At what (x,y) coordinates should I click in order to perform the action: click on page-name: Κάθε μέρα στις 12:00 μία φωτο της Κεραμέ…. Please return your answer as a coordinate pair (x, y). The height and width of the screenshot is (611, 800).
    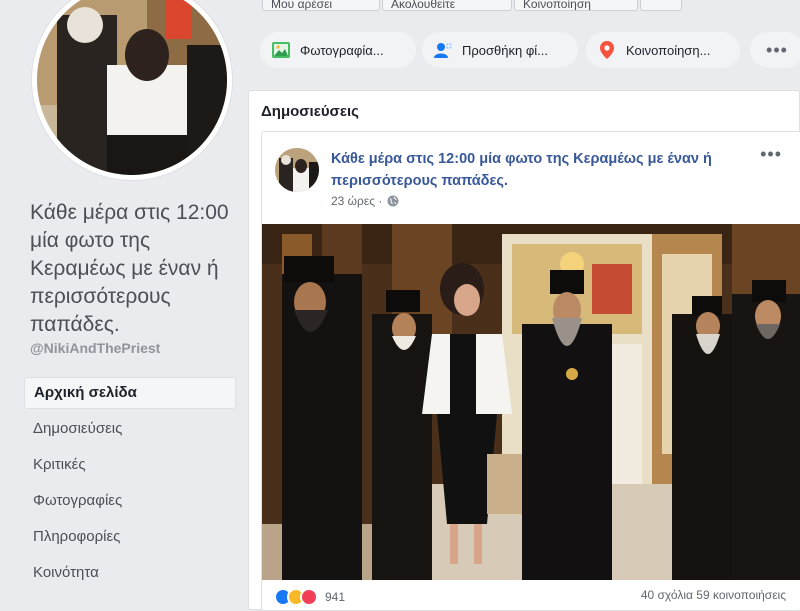
    Looking at the image, I should click on (129, 268).